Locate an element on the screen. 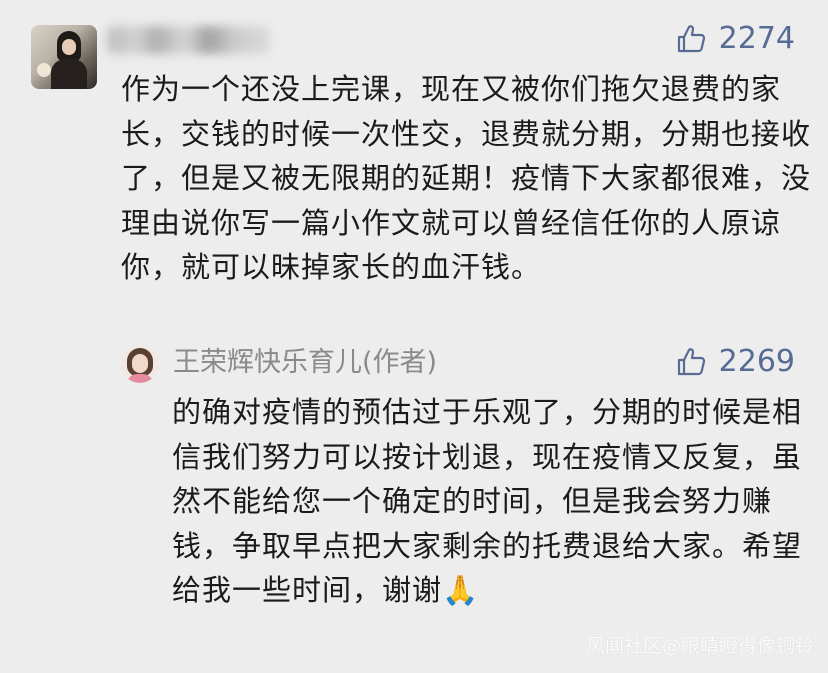 The width and height of the screenshot is (828, 673). commenter-name-blurred is located at coordinates (188, 40).